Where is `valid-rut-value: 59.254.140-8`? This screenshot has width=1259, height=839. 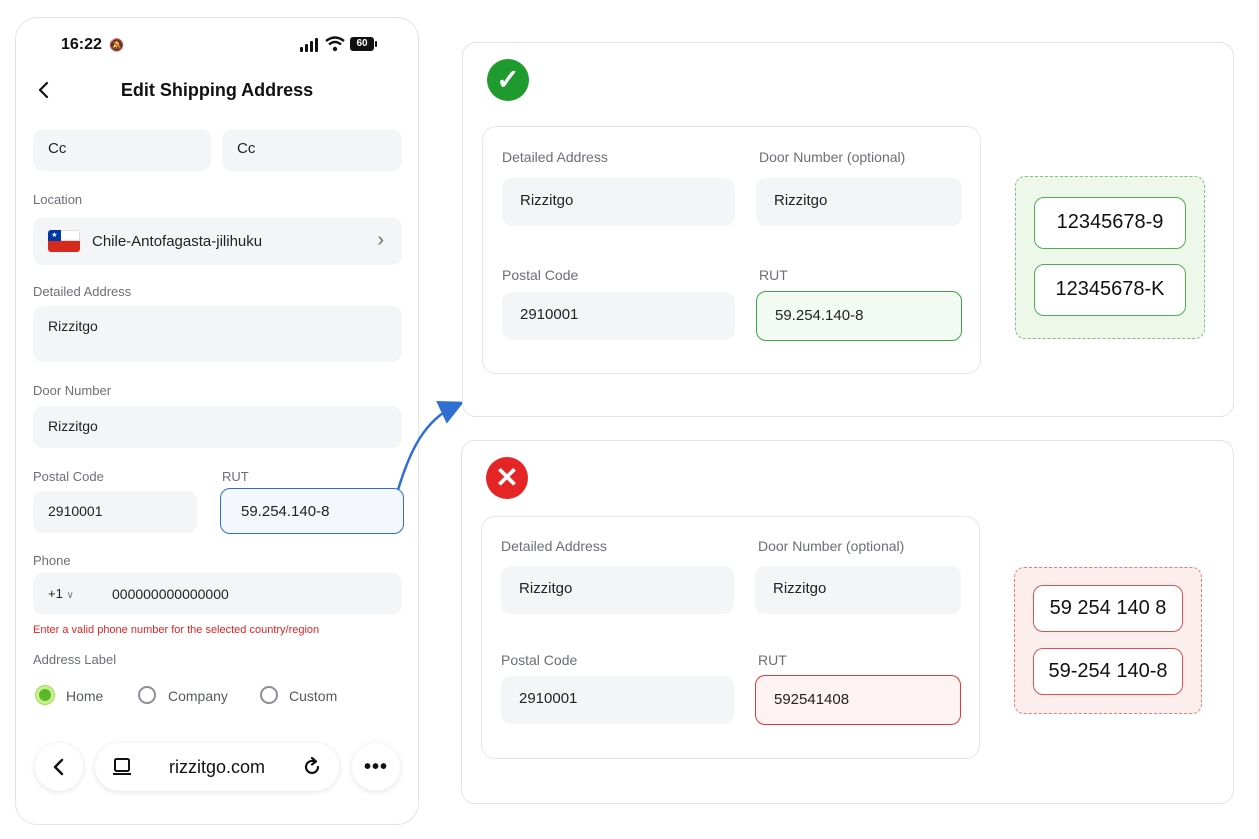
valid-rut-value: 59.254.140-8 is located at coordinates (819, 315).